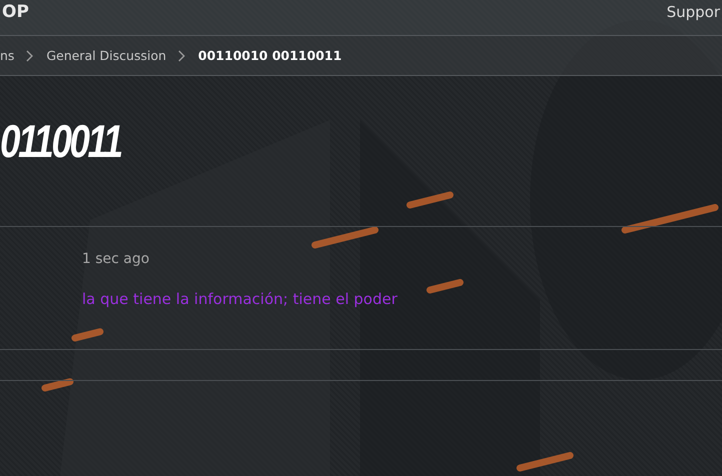 Image resolution: width=722 pixels, height=476 pixels. I want to click on post-time: 1 sec ago, so click(116, 259).